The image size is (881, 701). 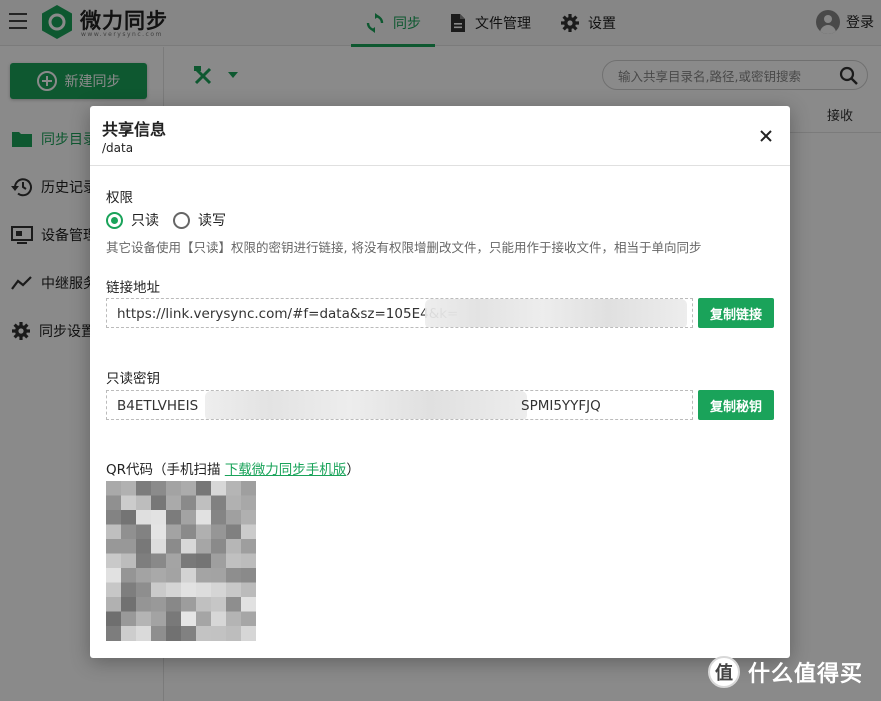 I want to click on watermark-badge: 值, so click(x=724, y=672).